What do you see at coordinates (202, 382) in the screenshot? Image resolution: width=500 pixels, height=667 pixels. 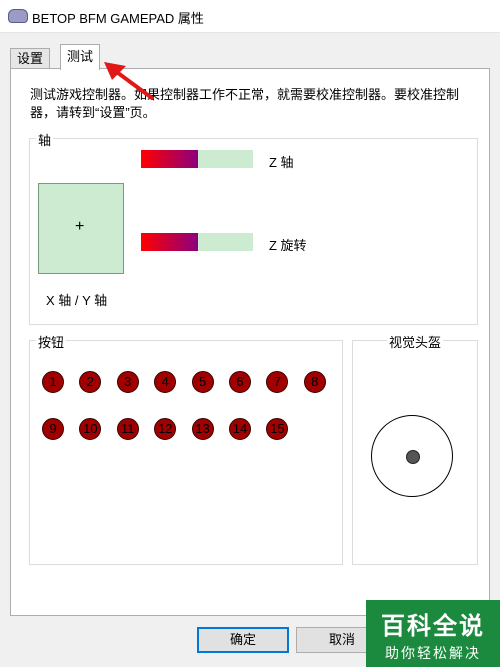 I see `gamepad-button-5: 5` at bounding box center [202, 382].